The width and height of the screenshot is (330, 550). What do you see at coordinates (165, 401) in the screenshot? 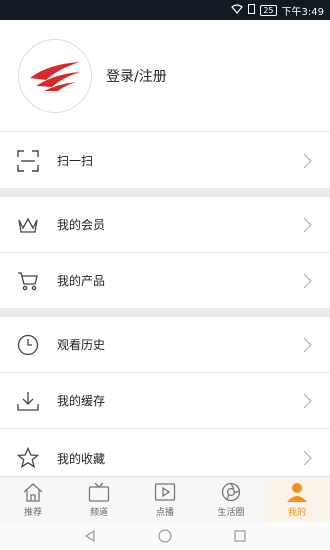
I see `menu-item-cache: 我的缓存` at bounding box center [165, 401].